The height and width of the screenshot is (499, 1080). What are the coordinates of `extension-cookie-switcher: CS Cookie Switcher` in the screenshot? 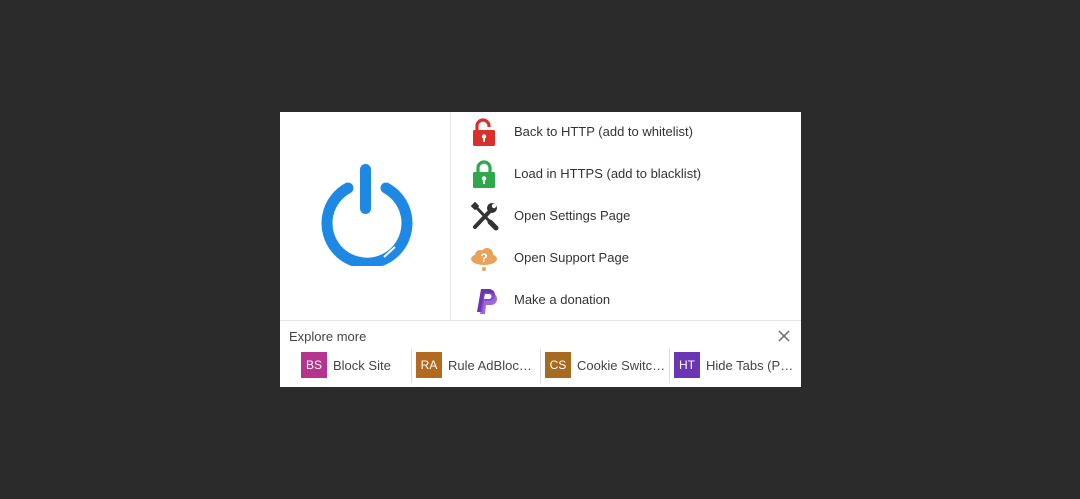 It's located at (604, 366).